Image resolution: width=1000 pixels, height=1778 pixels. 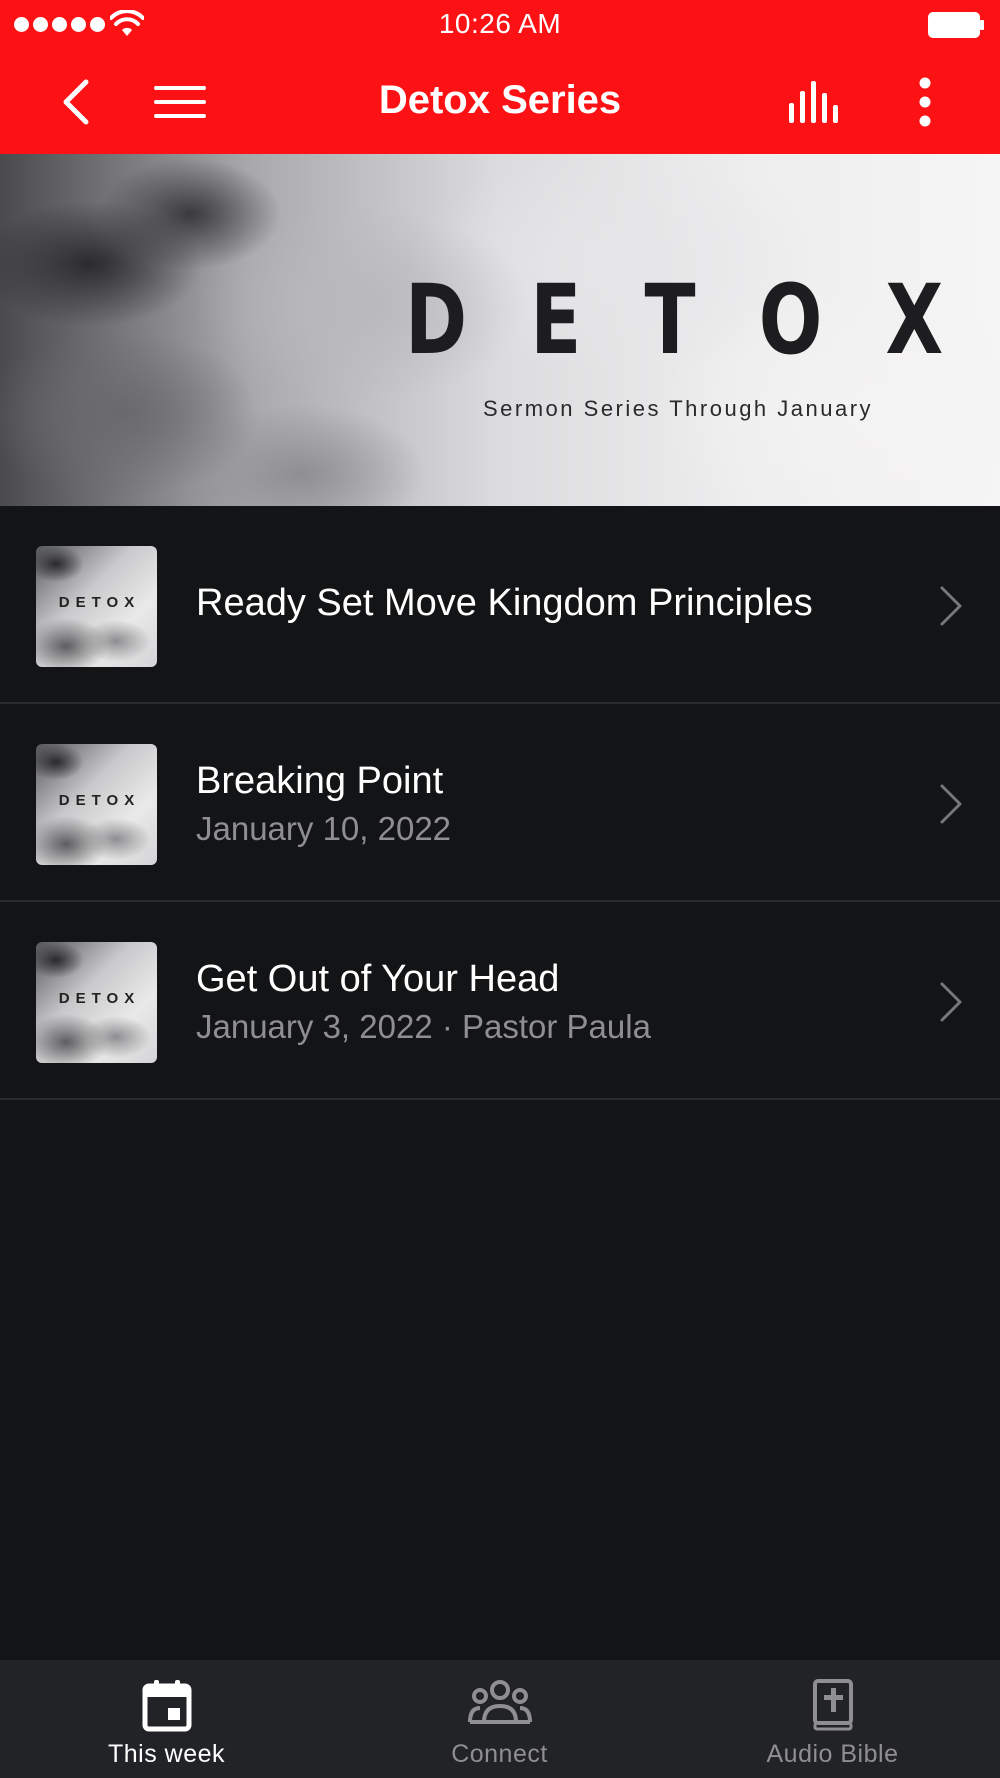 What do you see at coordinates (678, 408) in the screenshot?
I see `banner-subtitle: Sermon Series Through January` at bounding box center [678, 408].